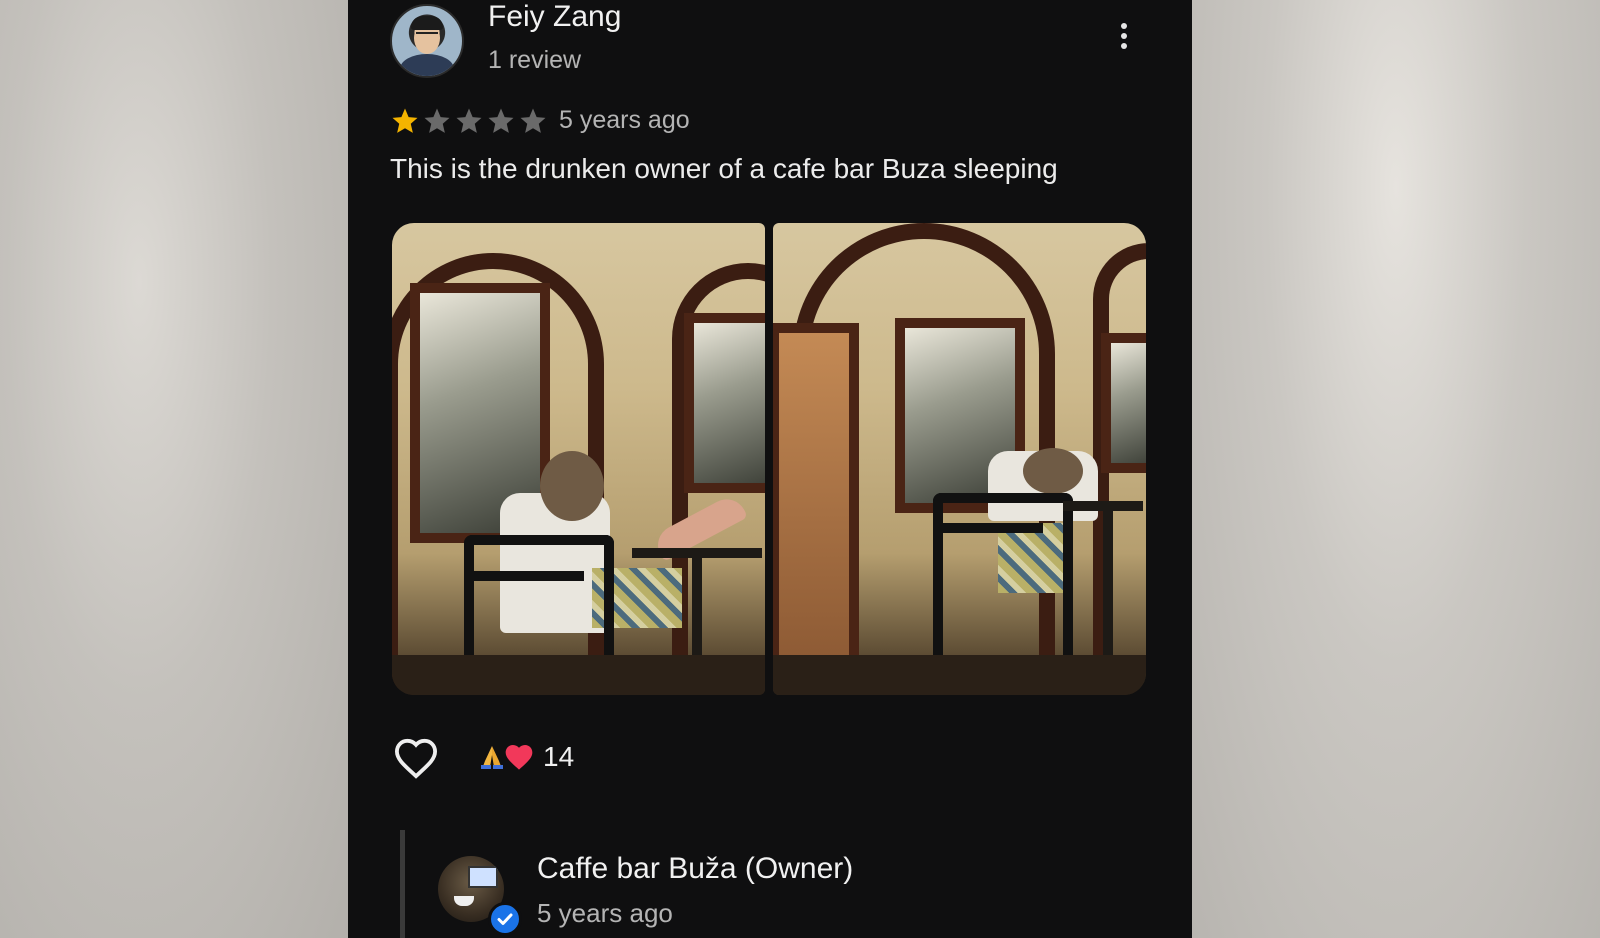  Describe the element at coordinates (519, 757) in the screenshot. I see `heart-icon` at that location.